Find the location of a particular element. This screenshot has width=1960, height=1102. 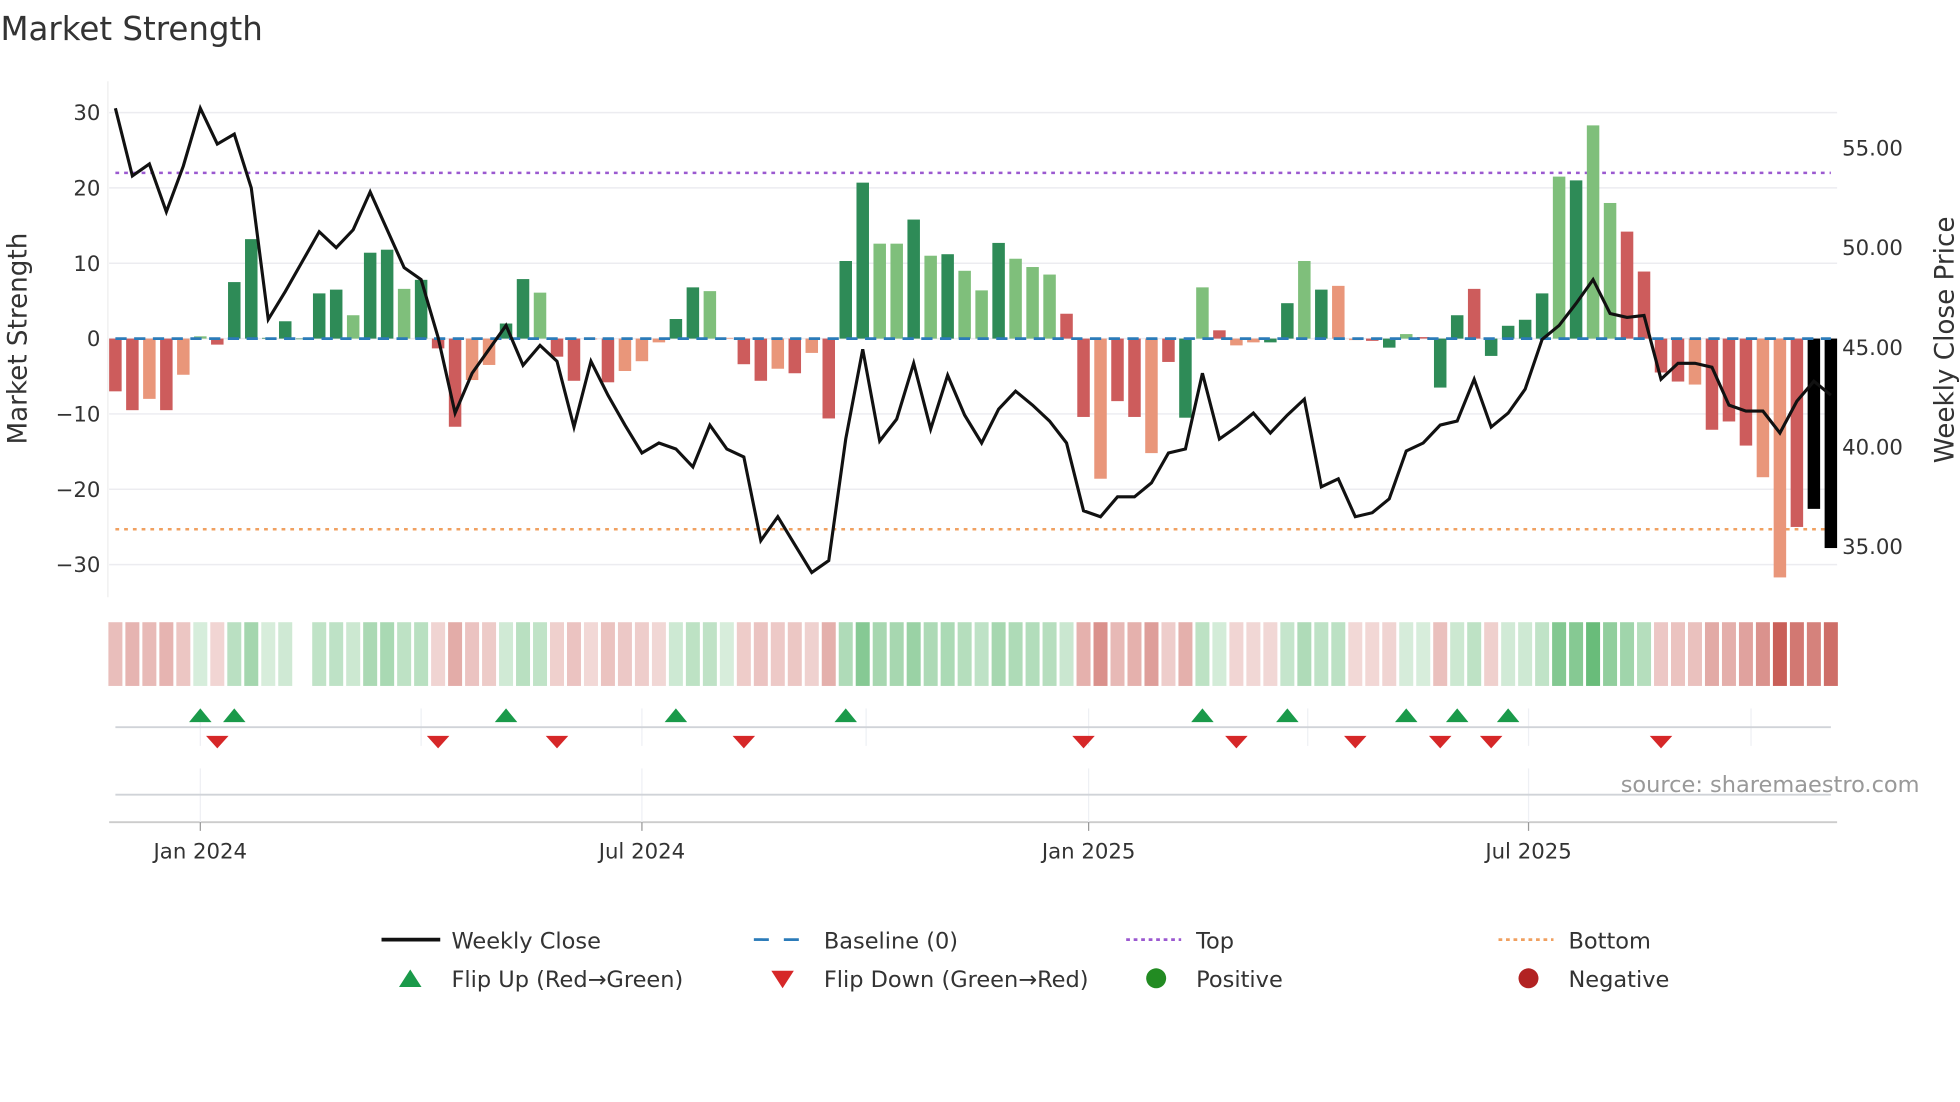

y-tick-label: 20 is located at coordinates (86, 188).